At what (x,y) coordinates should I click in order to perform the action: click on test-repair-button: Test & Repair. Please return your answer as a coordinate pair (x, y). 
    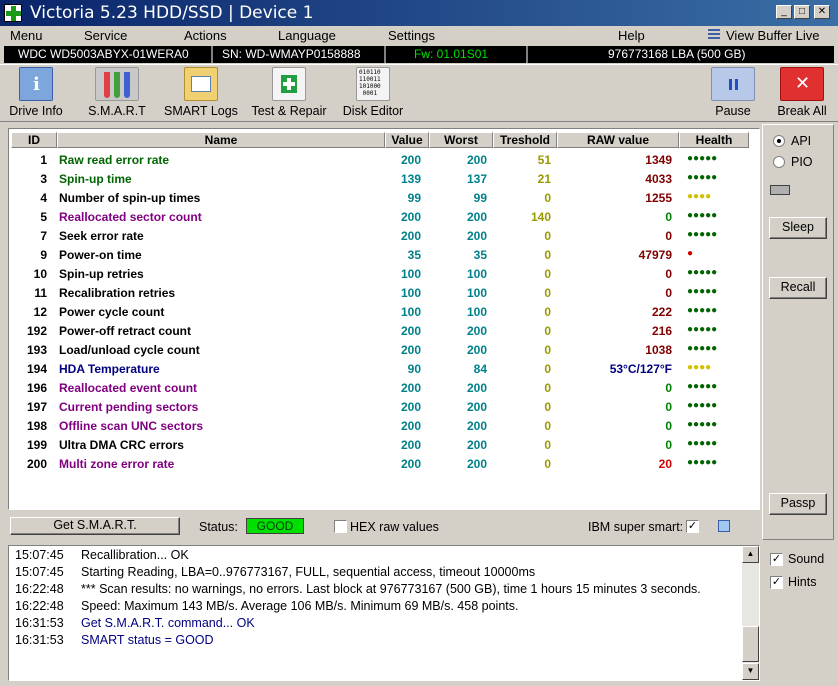
    Looking at the image, I should click on (289, 92).